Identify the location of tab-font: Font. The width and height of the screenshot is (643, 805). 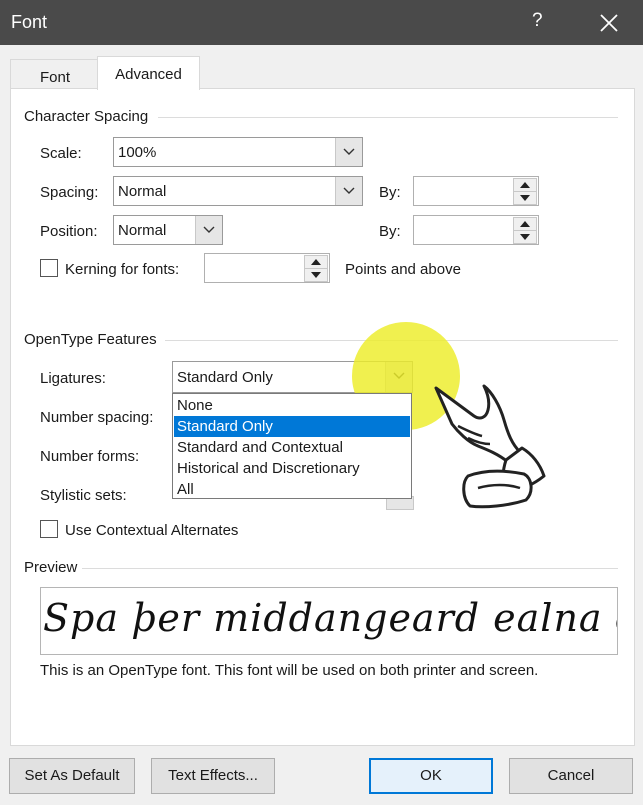
(55, 74).